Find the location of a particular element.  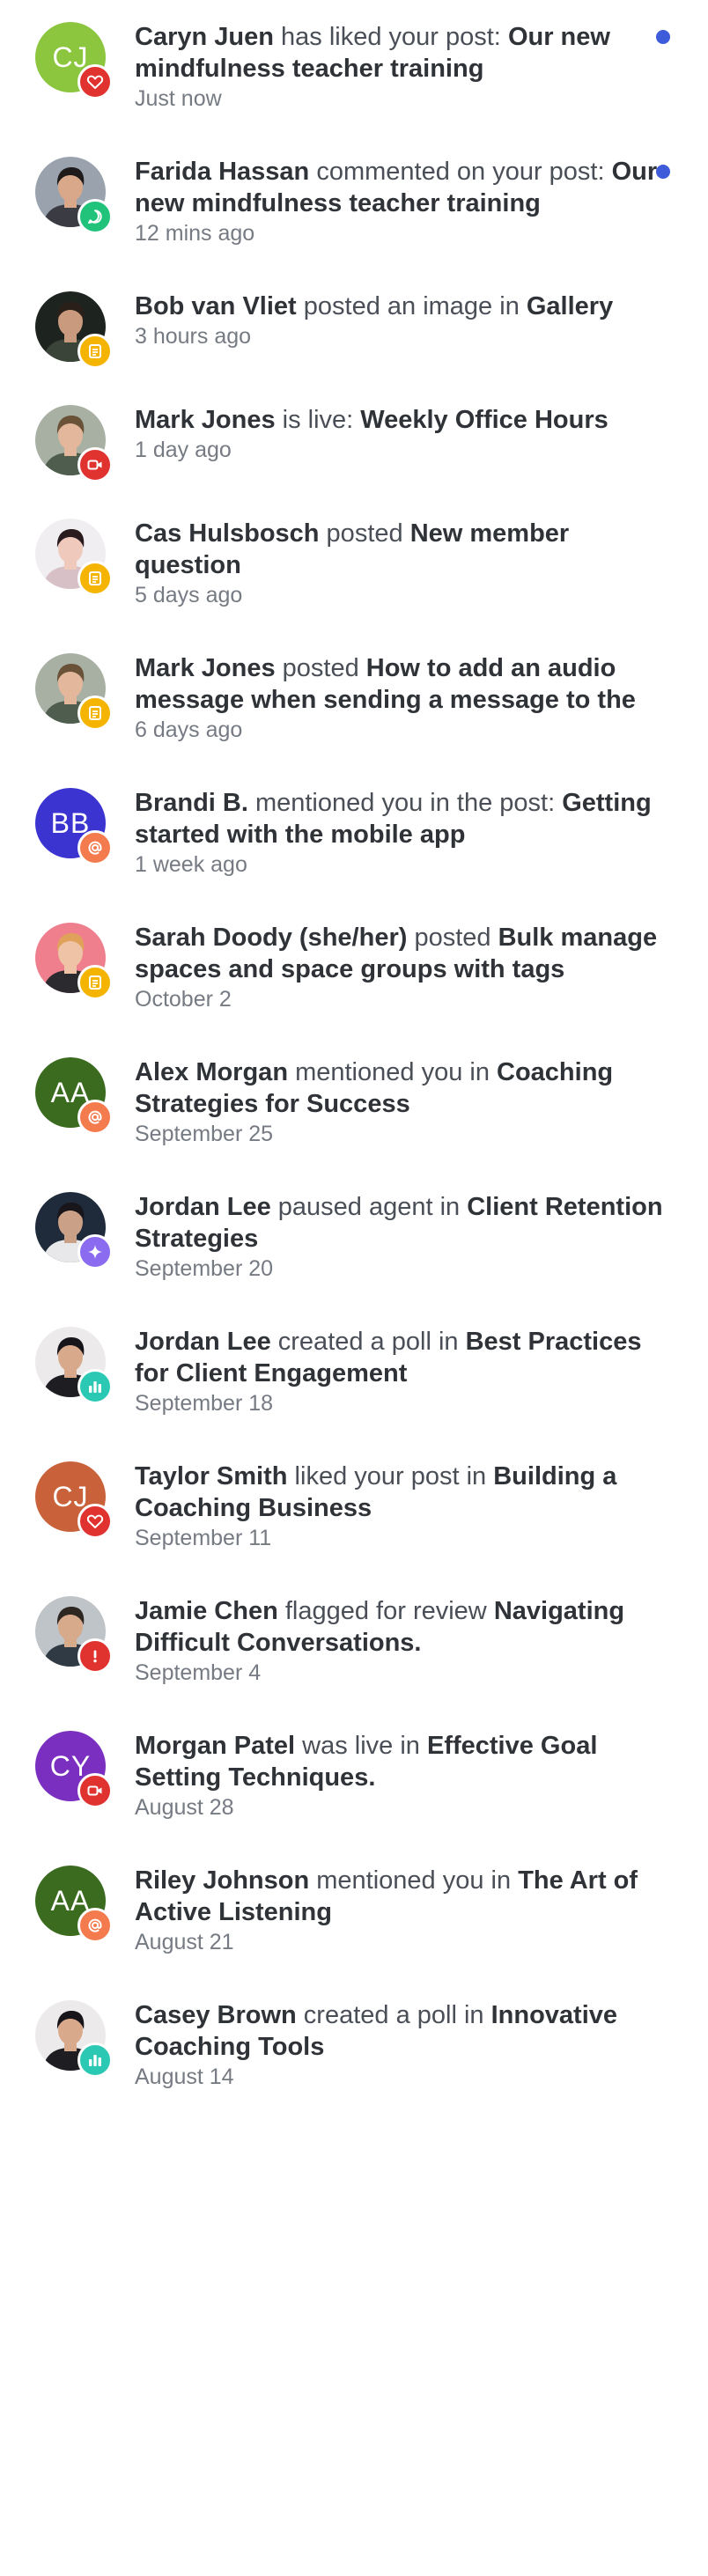

action-text: commented on your post: is located at coordinates (460, 172).